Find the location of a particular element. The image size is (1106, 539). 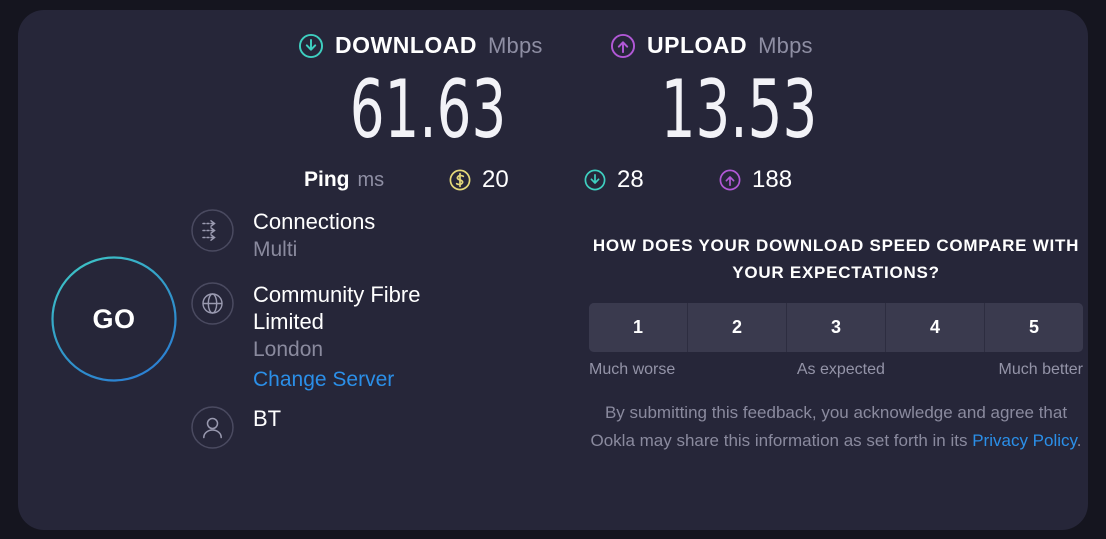

person-icon is located at coordinates (212, 427).